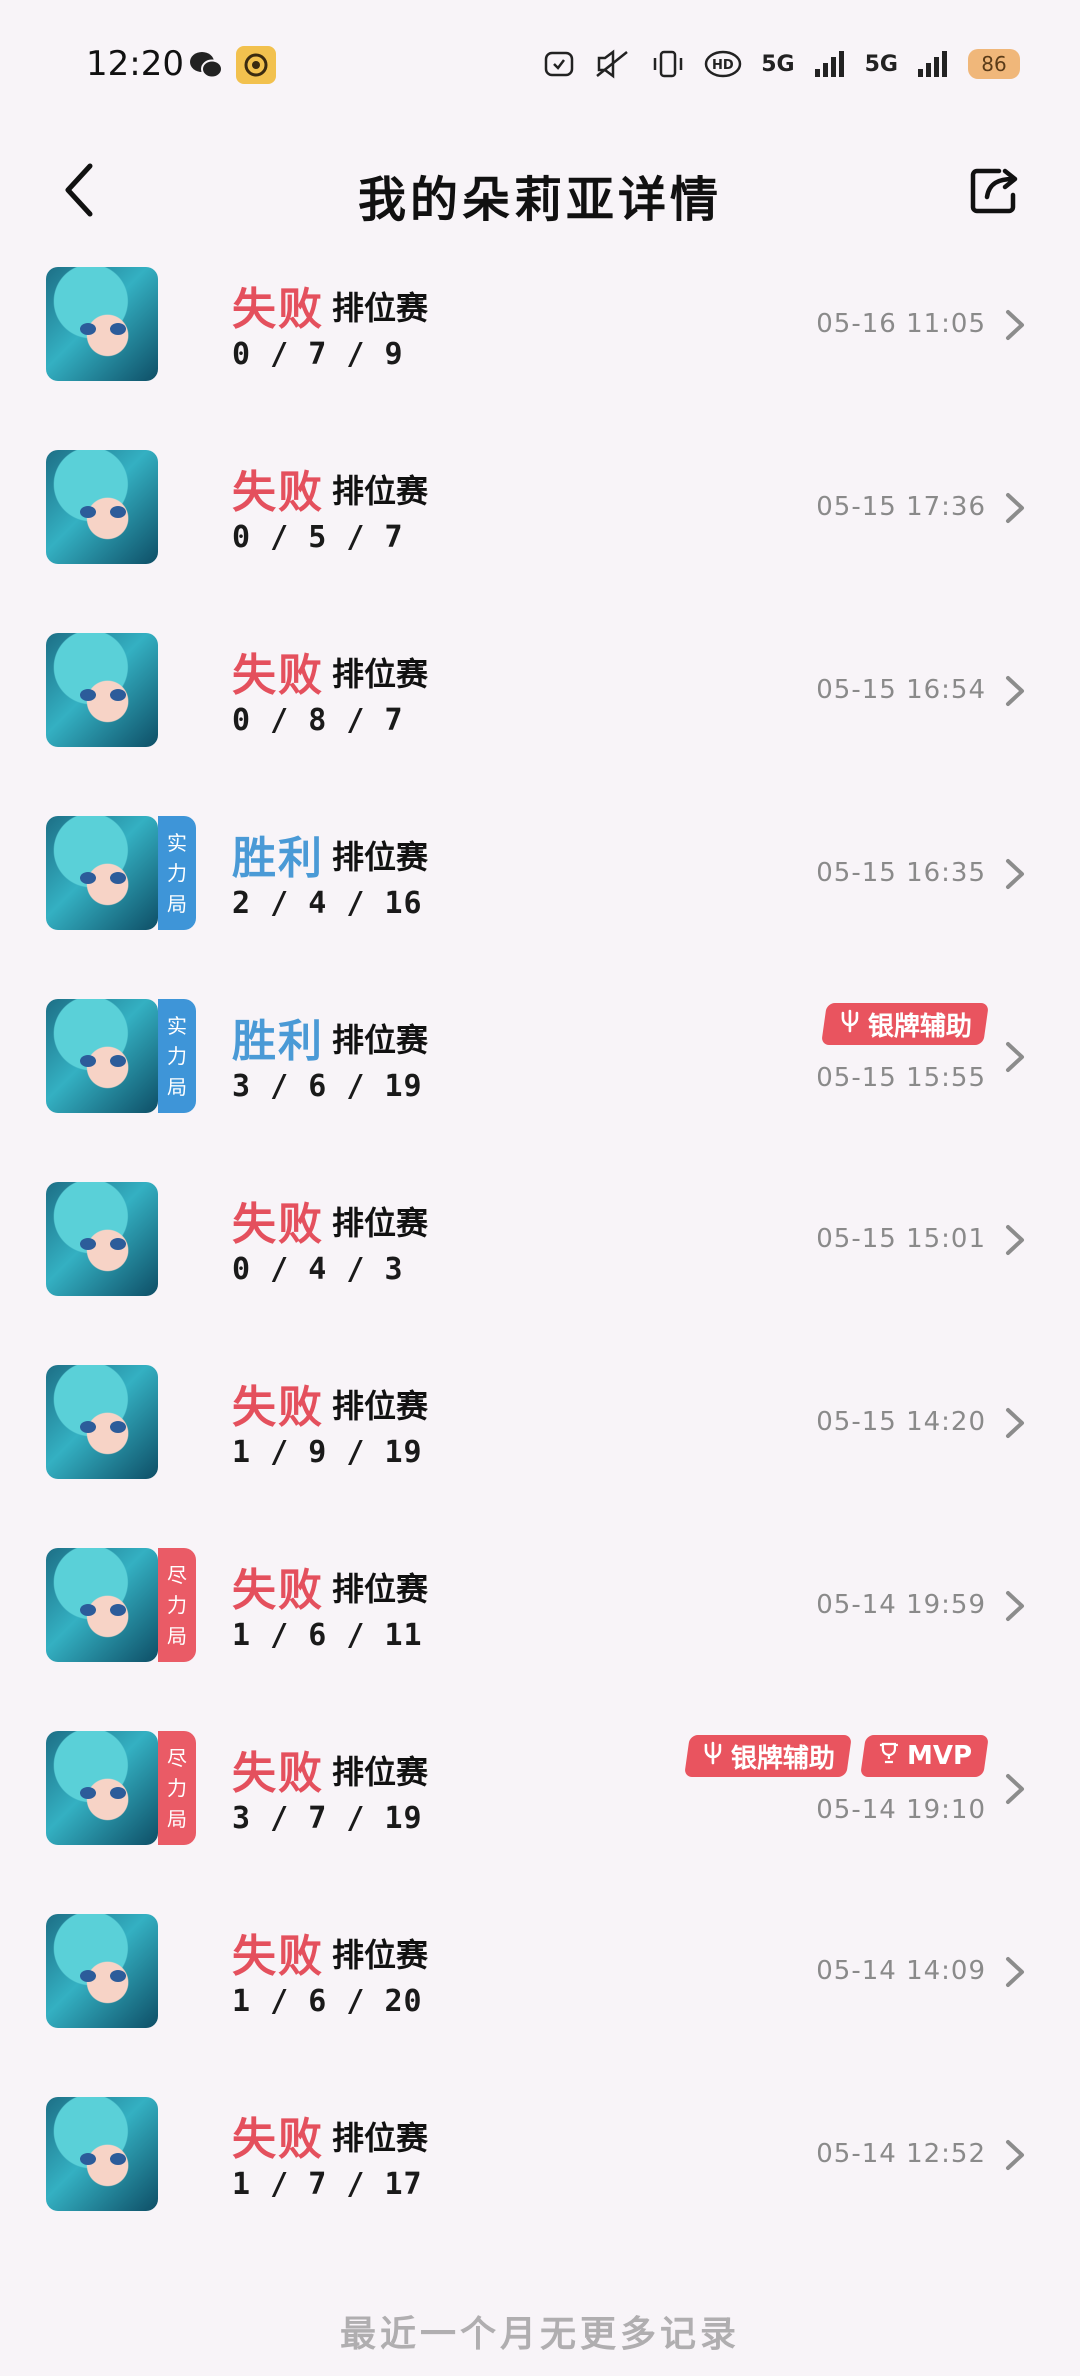 The image size is (1080, 2376). I want to click on match-time: 05-15 16:54, so click(901, 690).